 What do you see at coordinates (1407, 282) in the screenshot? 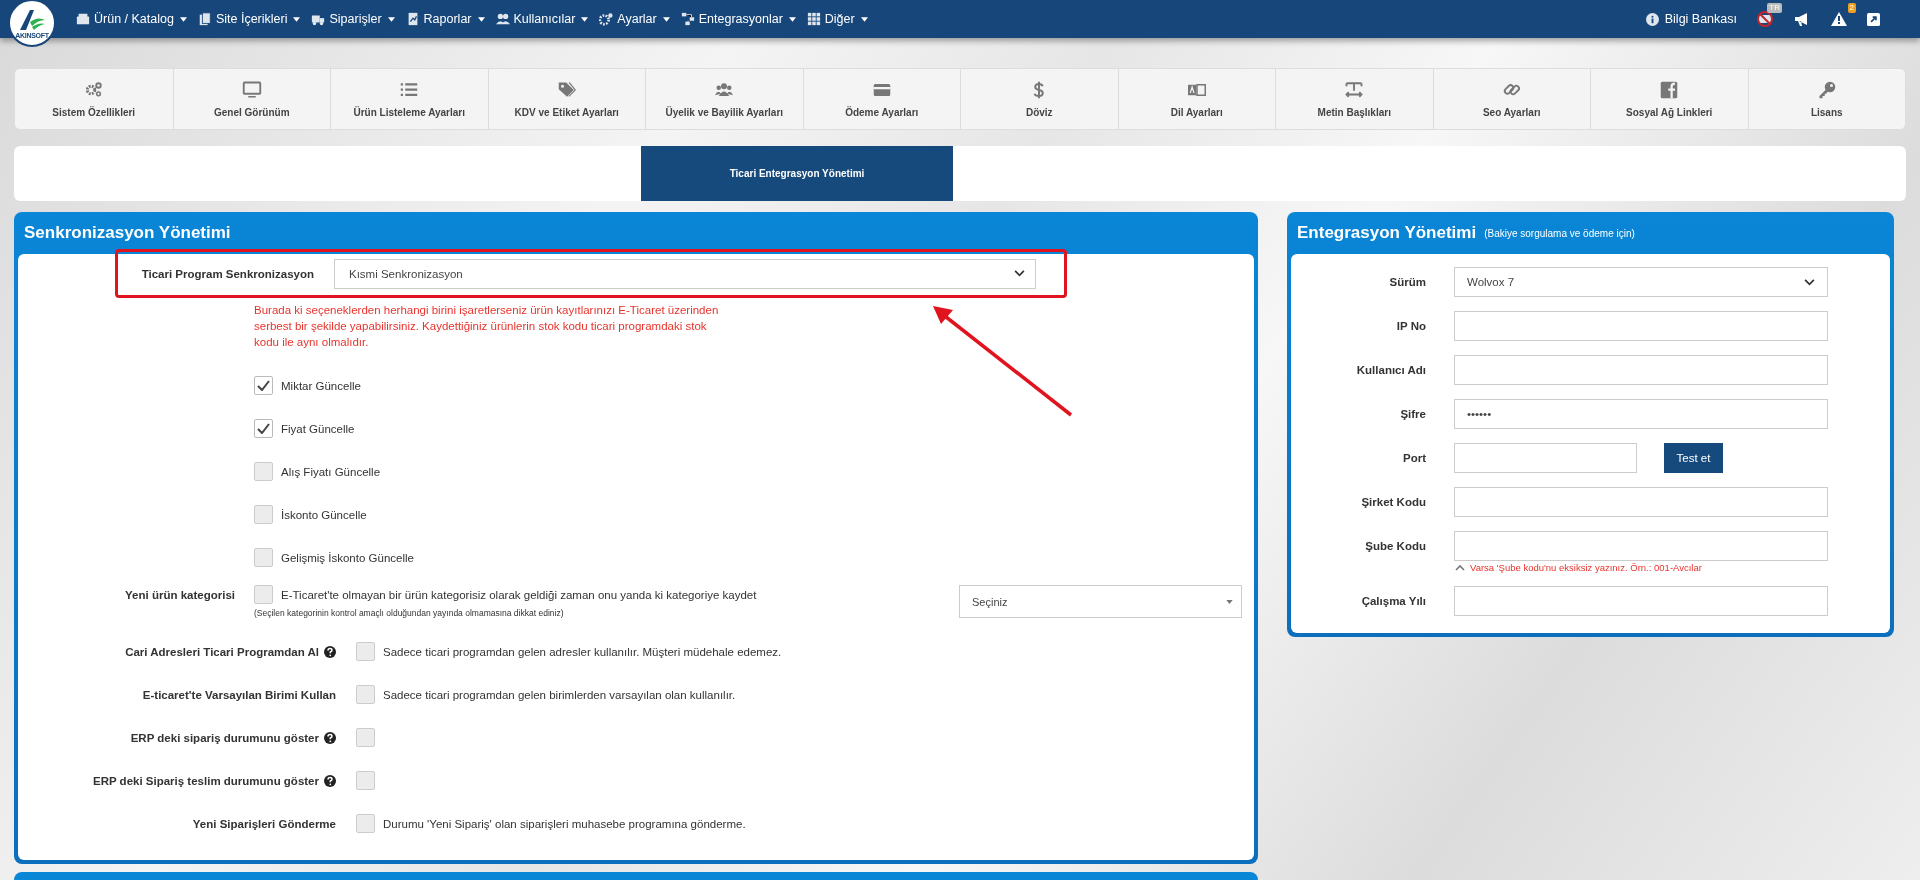
I see `field-label: Sürüm` at bounding box center [1407, 282].